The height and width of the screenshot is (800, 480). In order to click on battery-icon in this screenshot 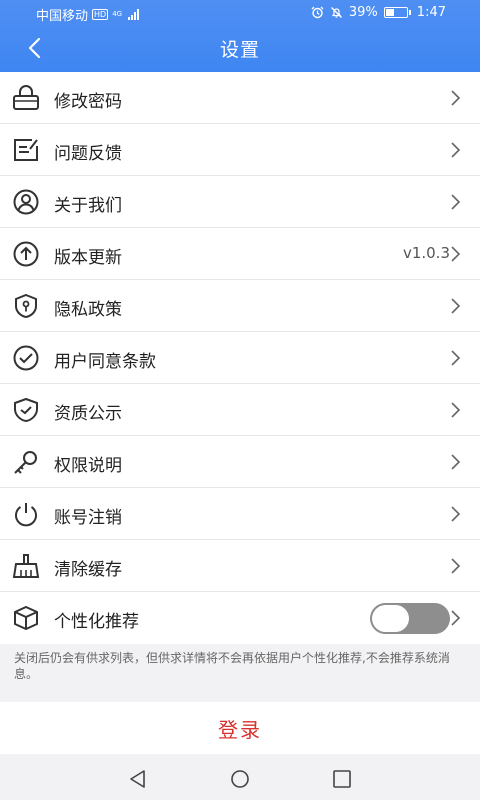, I will do `click(397, 12)`.